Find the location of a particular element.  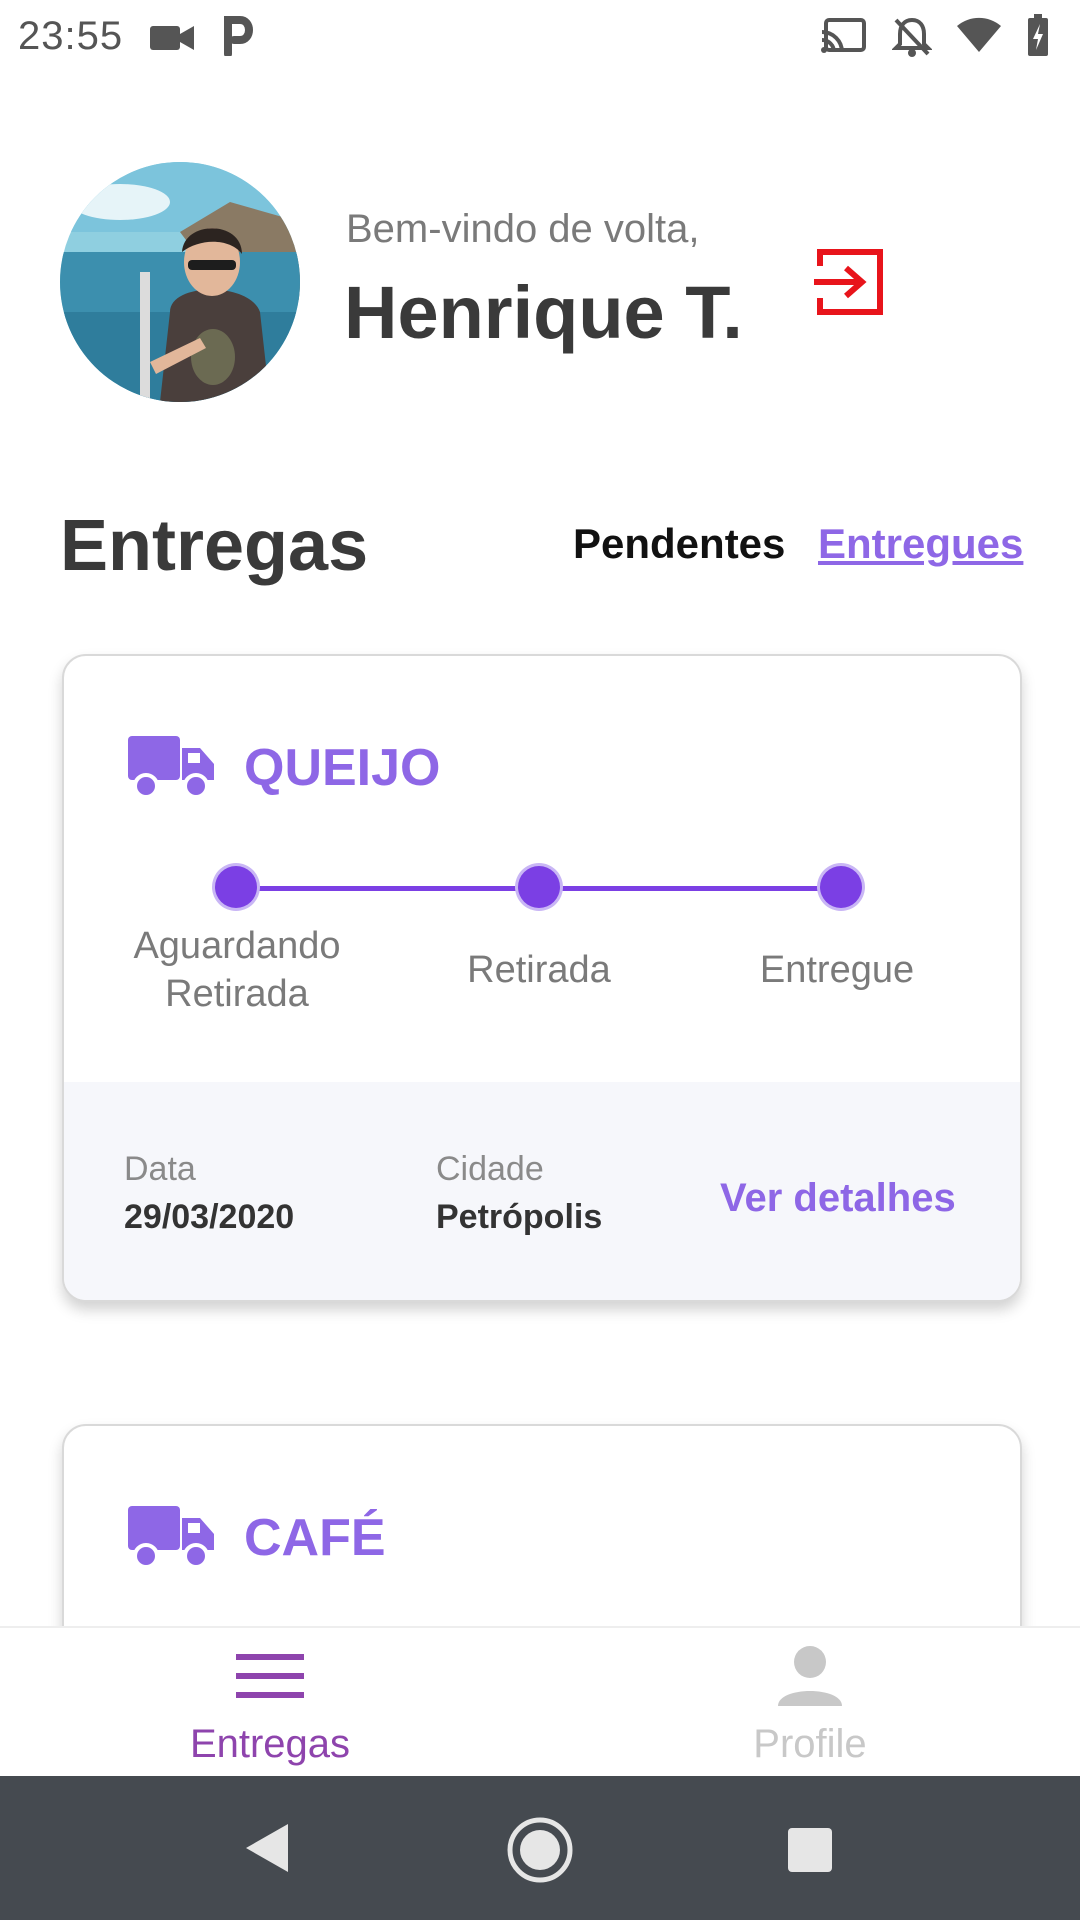

nav-label-entregas: Entregas is located at coordinates (270, 1744).